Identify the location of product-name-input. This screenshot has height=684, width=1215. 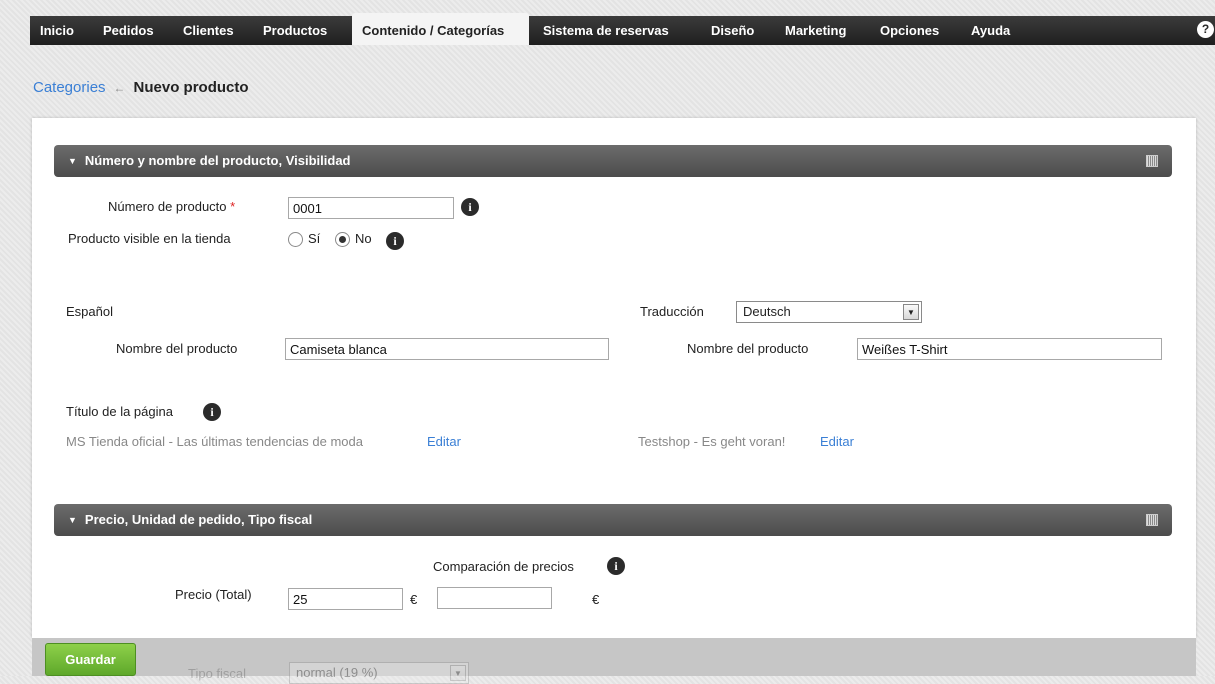
(447, 349).